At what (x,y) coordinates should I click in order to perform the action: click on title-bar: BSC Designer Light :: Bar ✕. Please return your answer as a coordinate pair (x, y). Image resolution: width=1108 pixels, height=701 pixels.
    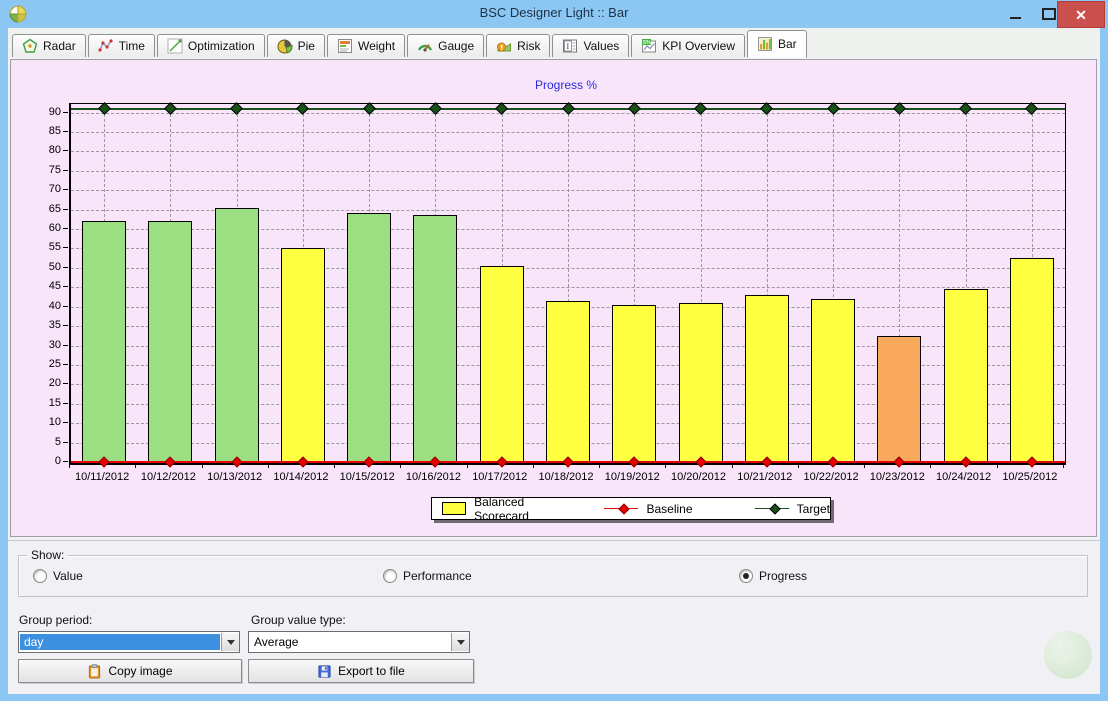
    Looking at the image, I should click on (554, 14).